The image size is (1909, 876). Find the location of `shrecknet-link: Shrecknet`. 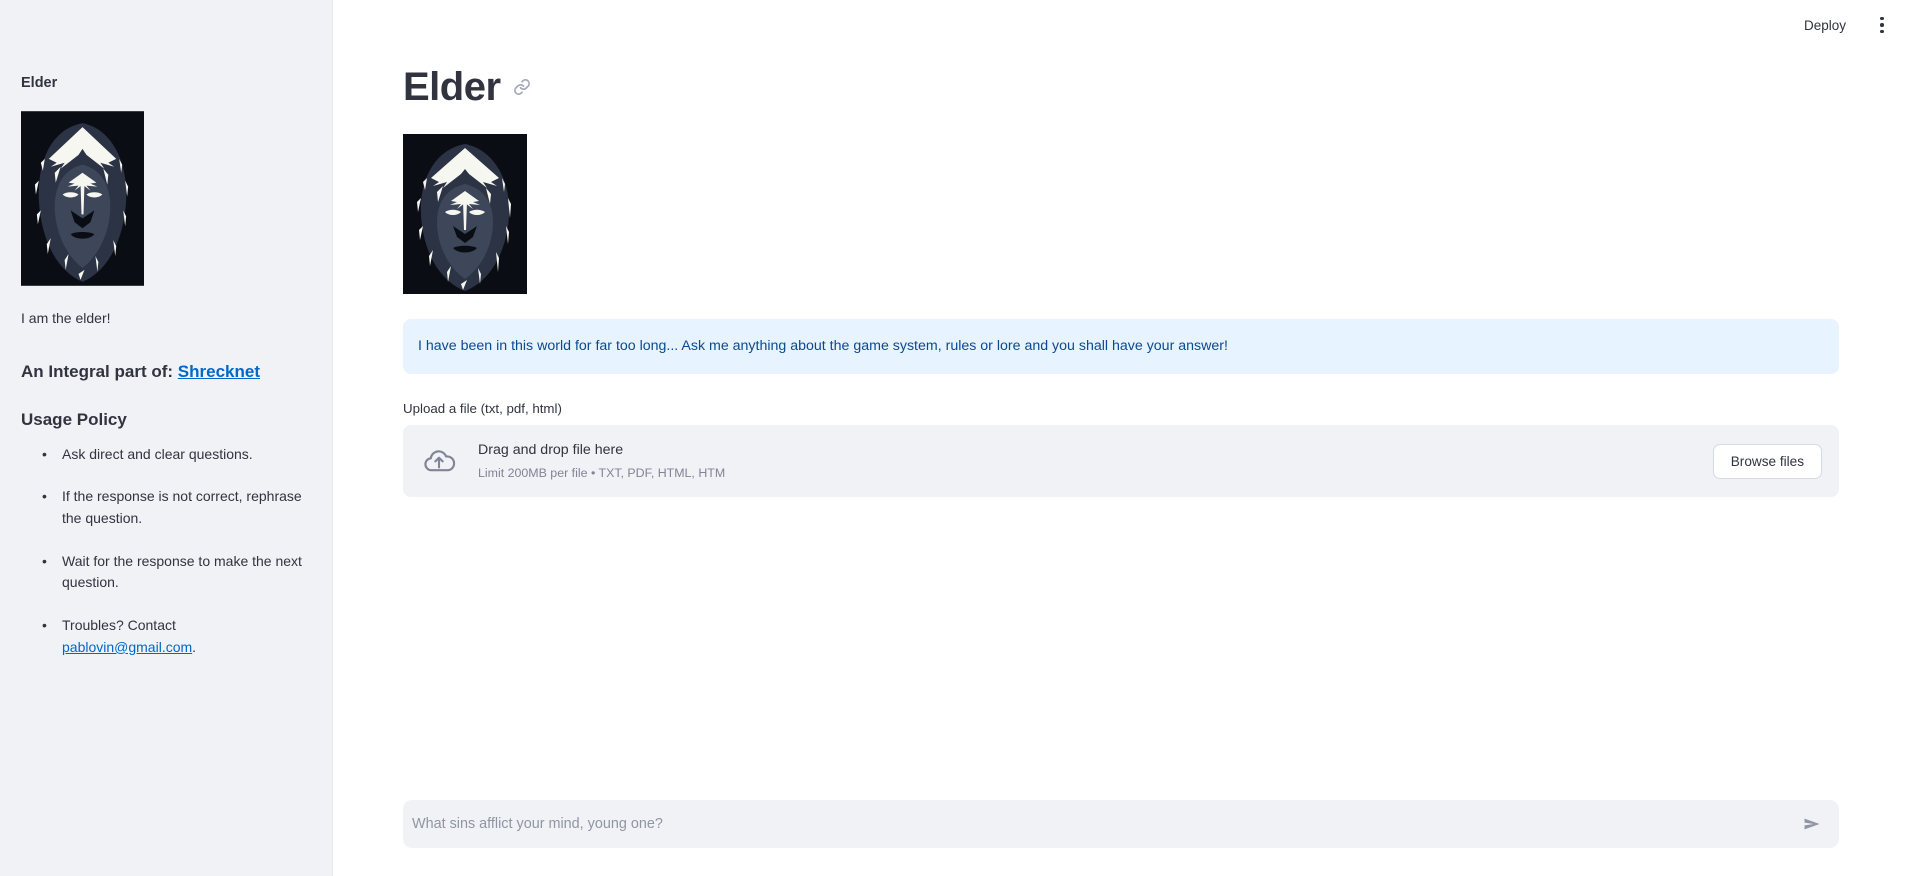

shrecknet-link: Shrecknet is located at coordinates (219, 371).